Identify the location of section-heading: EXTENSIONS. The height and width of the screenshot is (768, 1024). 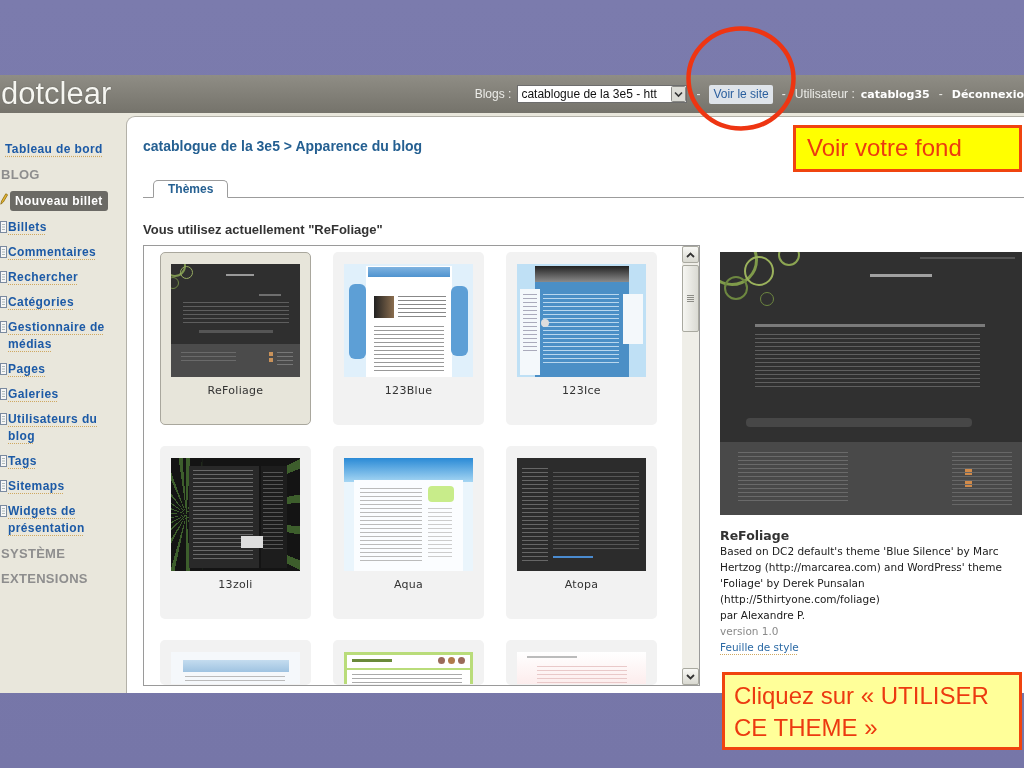
(44, 578).